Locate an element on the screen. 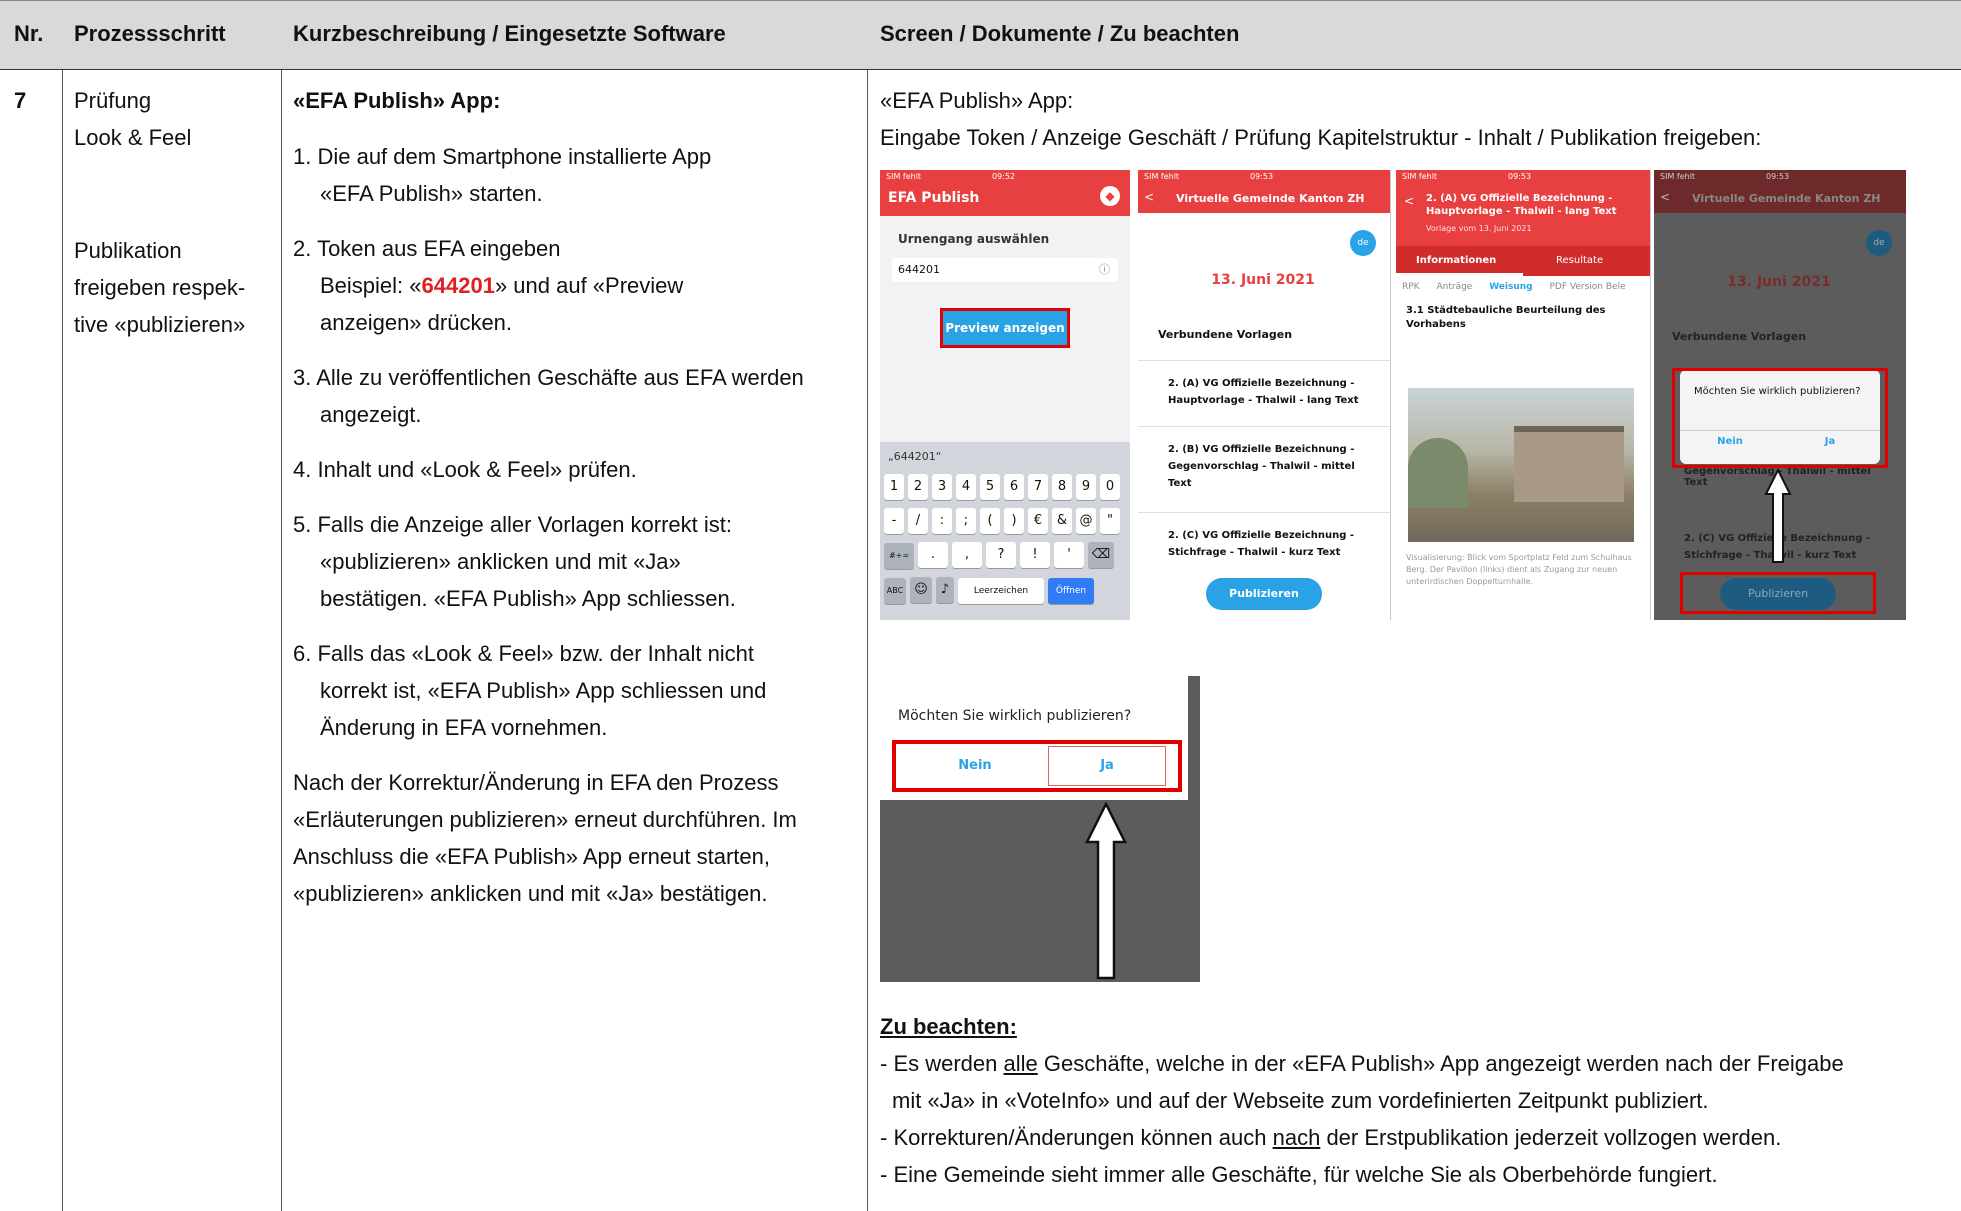 The image size is (1961, 1211). key: / is located at coordinates (918, 521).